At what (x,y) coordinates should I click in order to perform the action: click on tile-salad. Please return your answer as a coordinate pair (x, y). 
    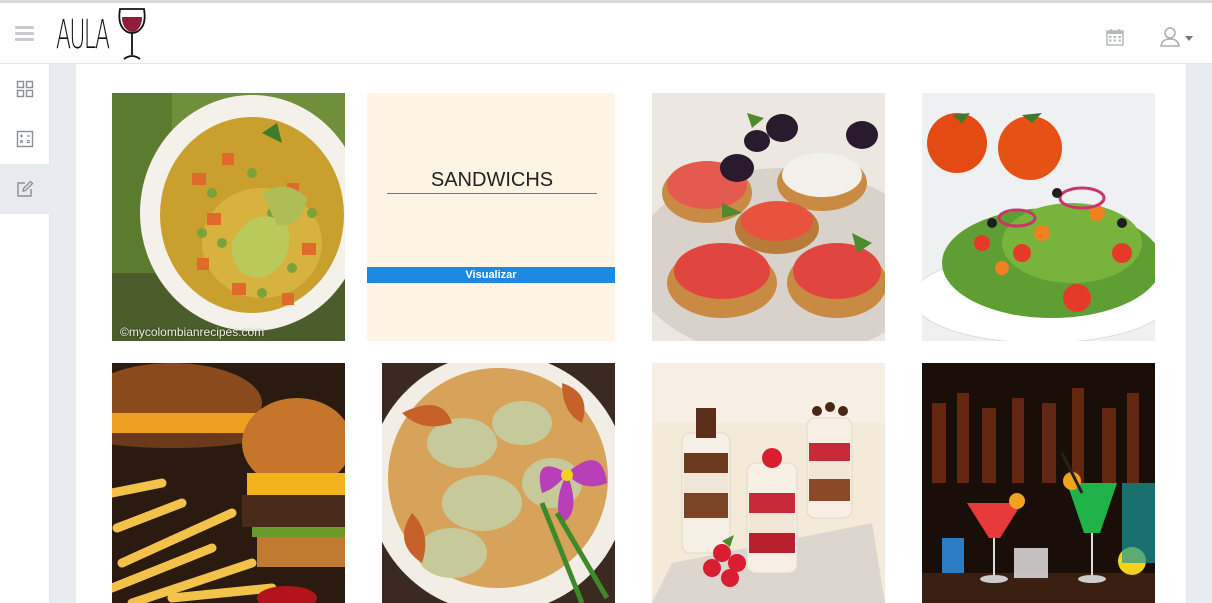
    Looking at the image, I should click on (1038, 217).